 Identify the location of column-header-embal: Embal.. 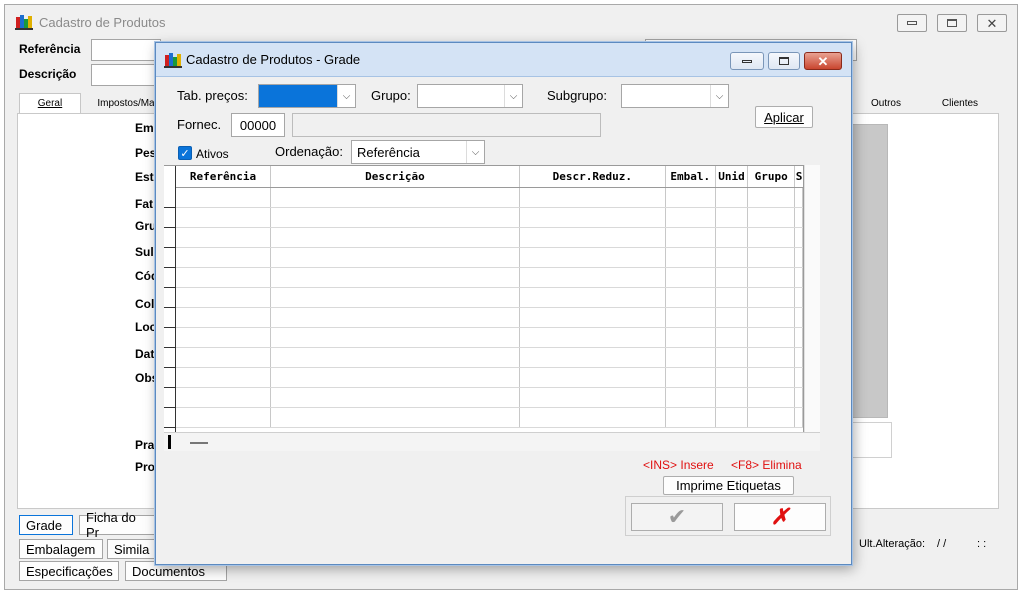
(691, 176).